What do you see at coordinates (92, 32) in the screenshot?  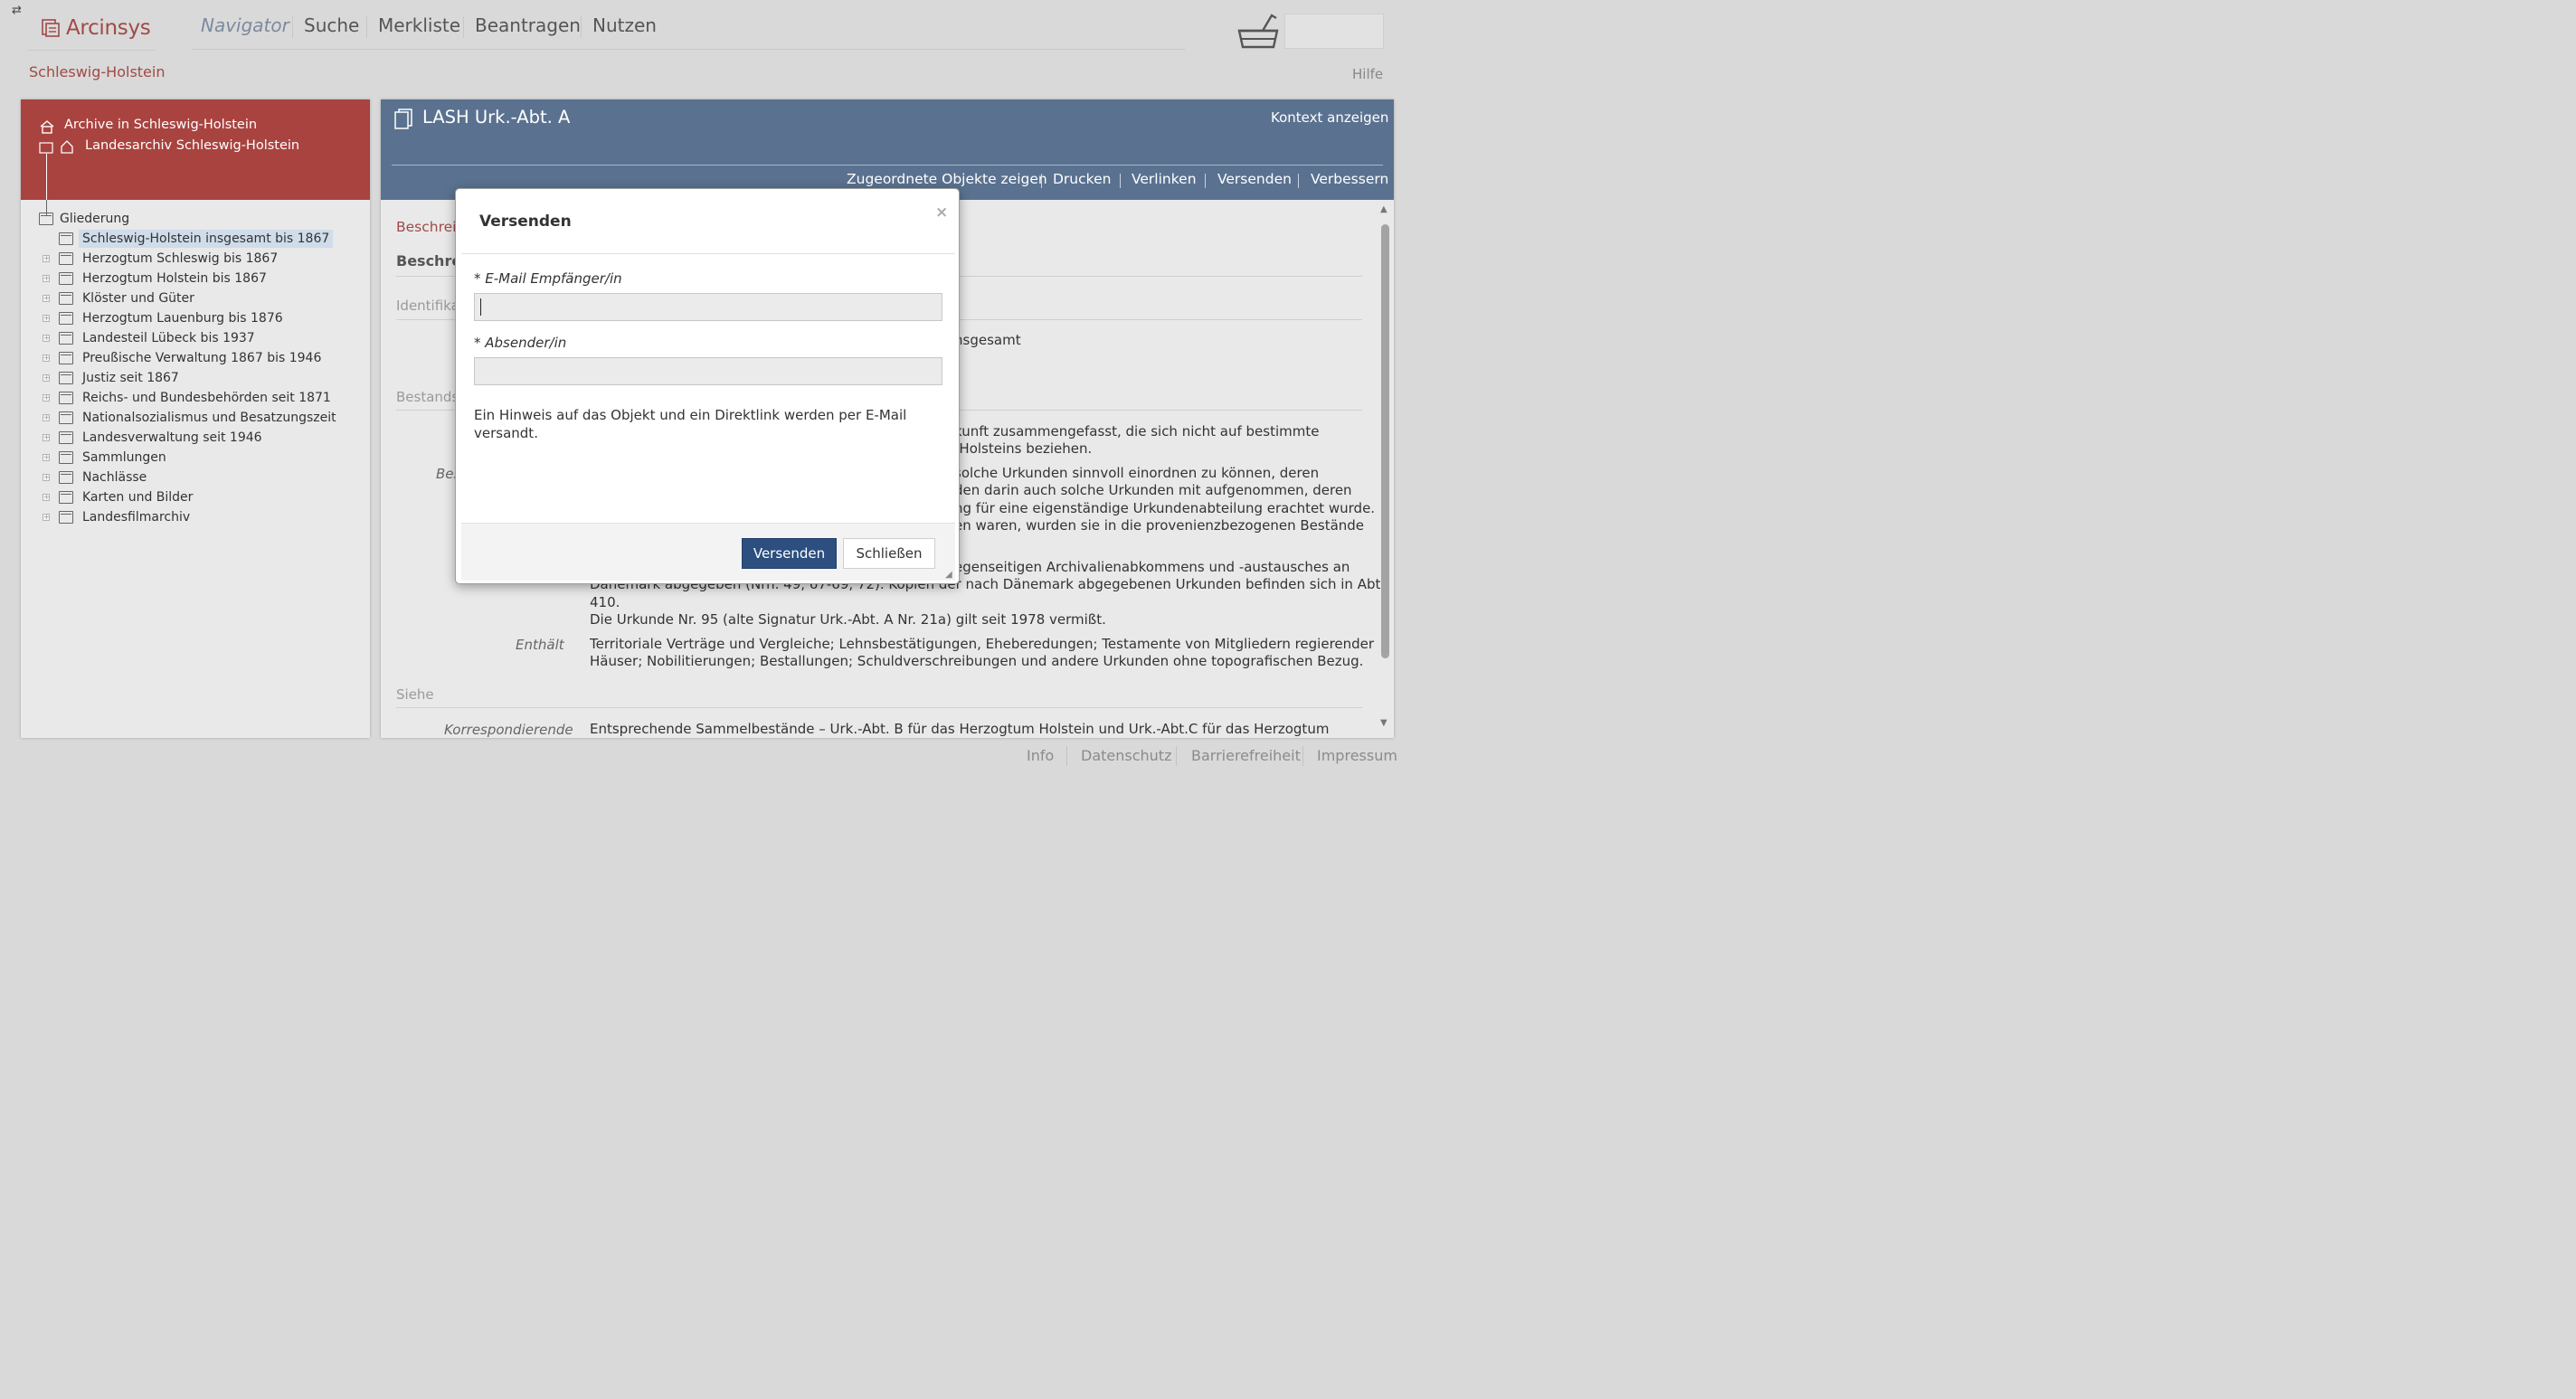 I see `logo: Arcinsys` at bounding box center [92, 32].